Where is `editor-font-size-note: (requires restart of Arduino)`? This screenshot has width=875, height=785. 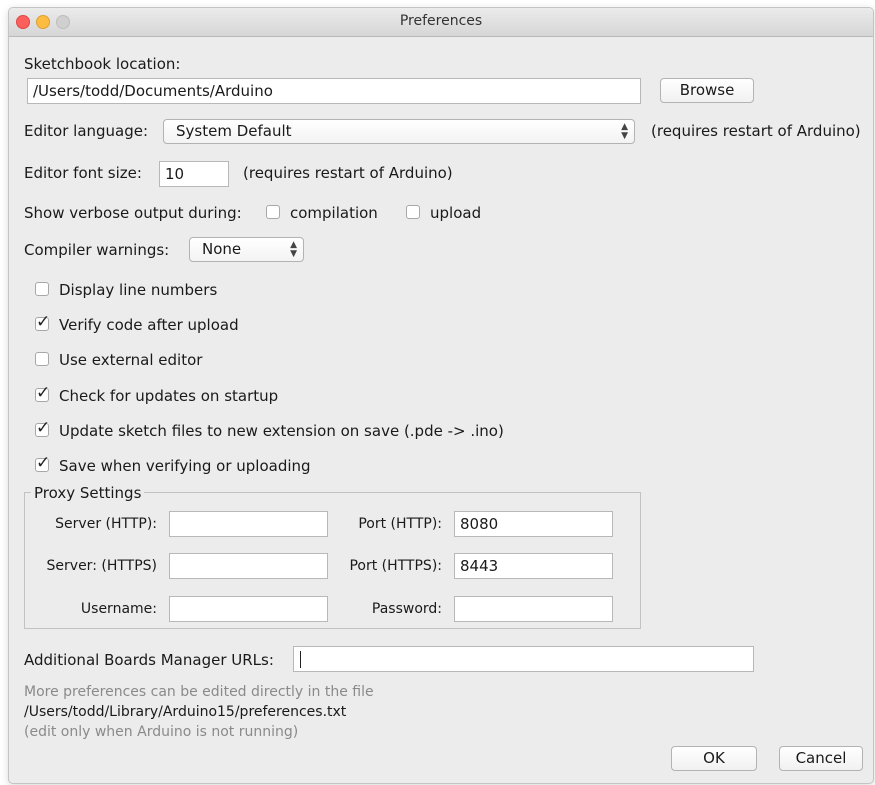 editor-font-size-note: (requires restart of Arduino) is located at coordinates (348, 173).